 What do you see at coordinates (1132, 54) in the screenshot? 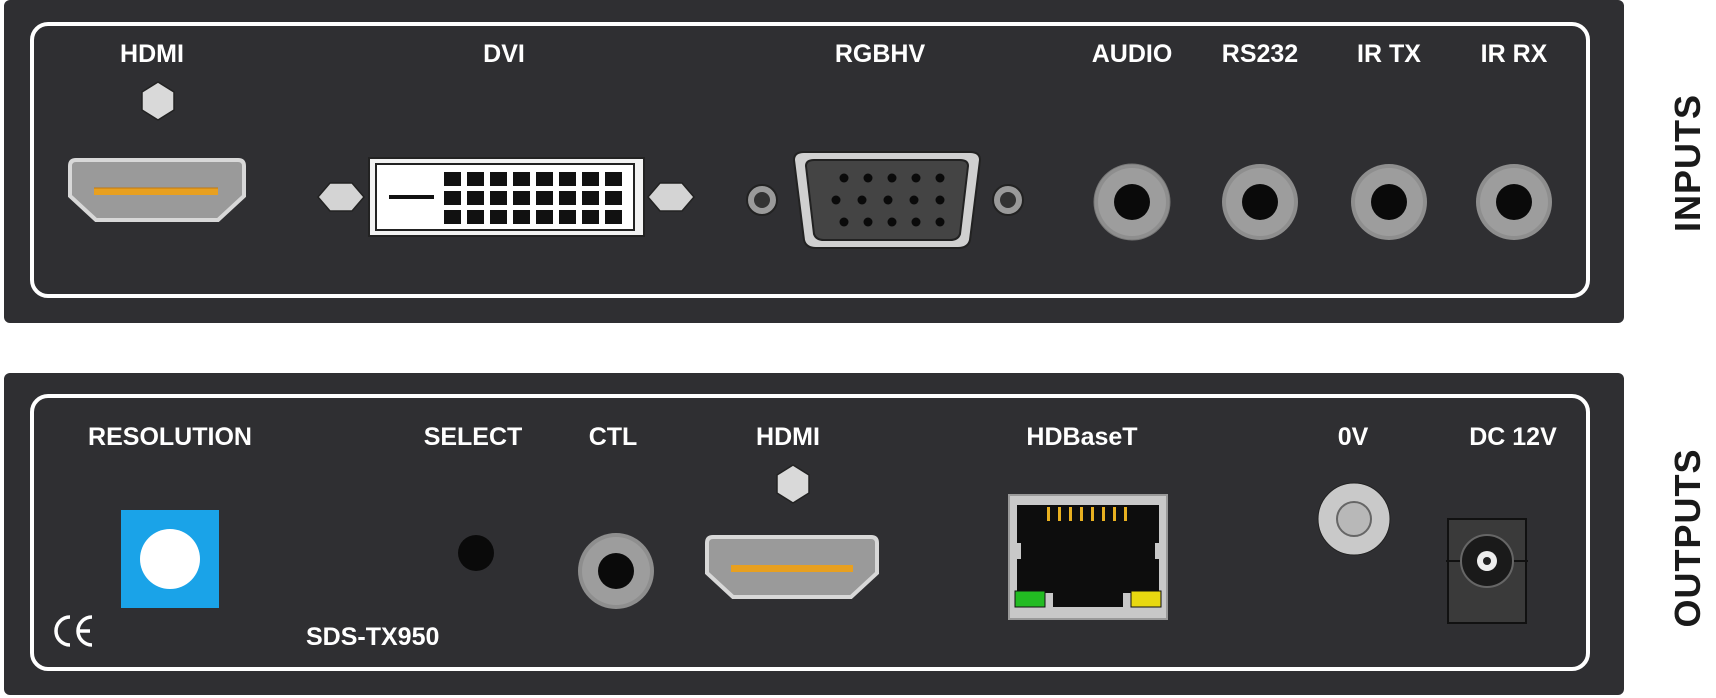
I see `input-audio-label: AUDIO` at bounding box center [1132, 54].